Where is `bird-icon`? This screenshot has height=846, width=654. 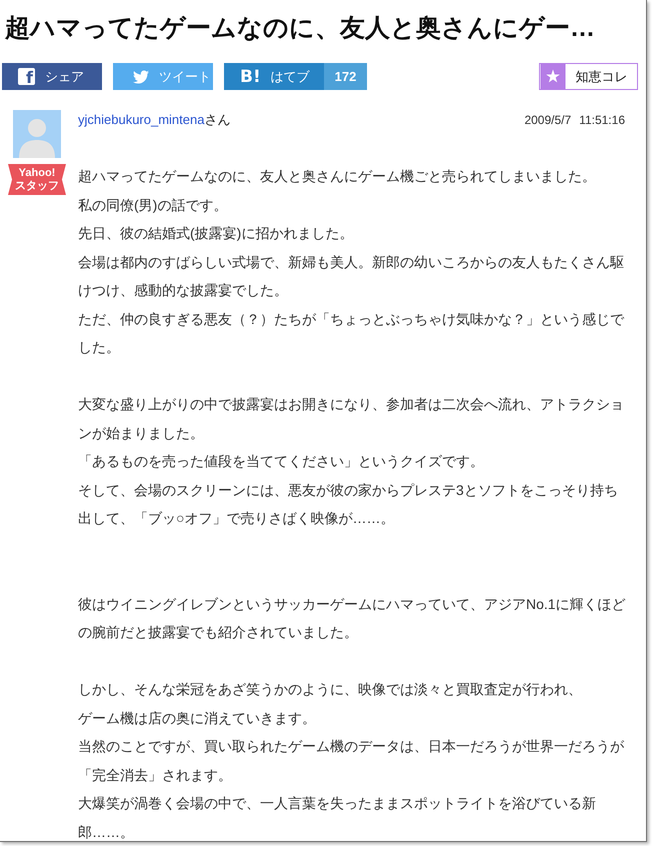 bird-icon is located at coordinates (141, 77).